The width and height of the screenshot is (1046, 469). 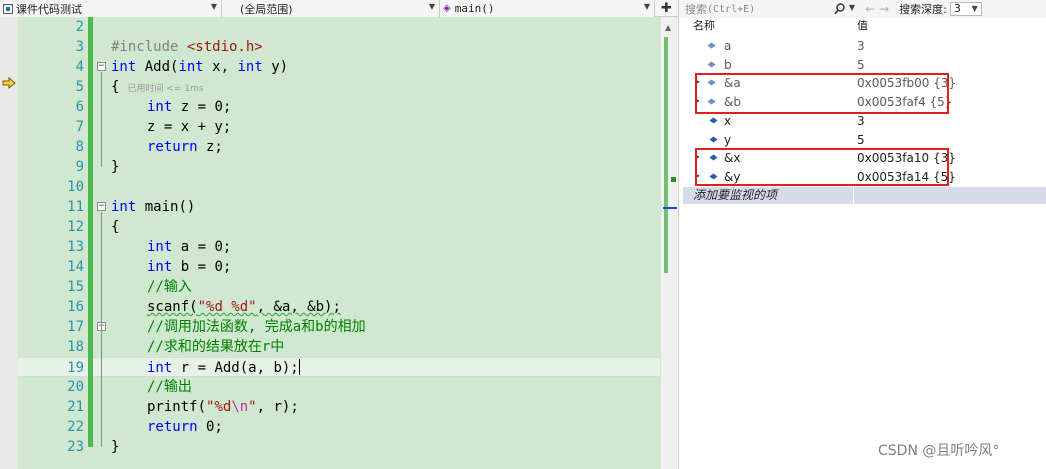 What do you see at coordinates (864, 195) in the screenshot?
I see `add-watch-item: 添加要监视的项` at bounding box center [864, 195].